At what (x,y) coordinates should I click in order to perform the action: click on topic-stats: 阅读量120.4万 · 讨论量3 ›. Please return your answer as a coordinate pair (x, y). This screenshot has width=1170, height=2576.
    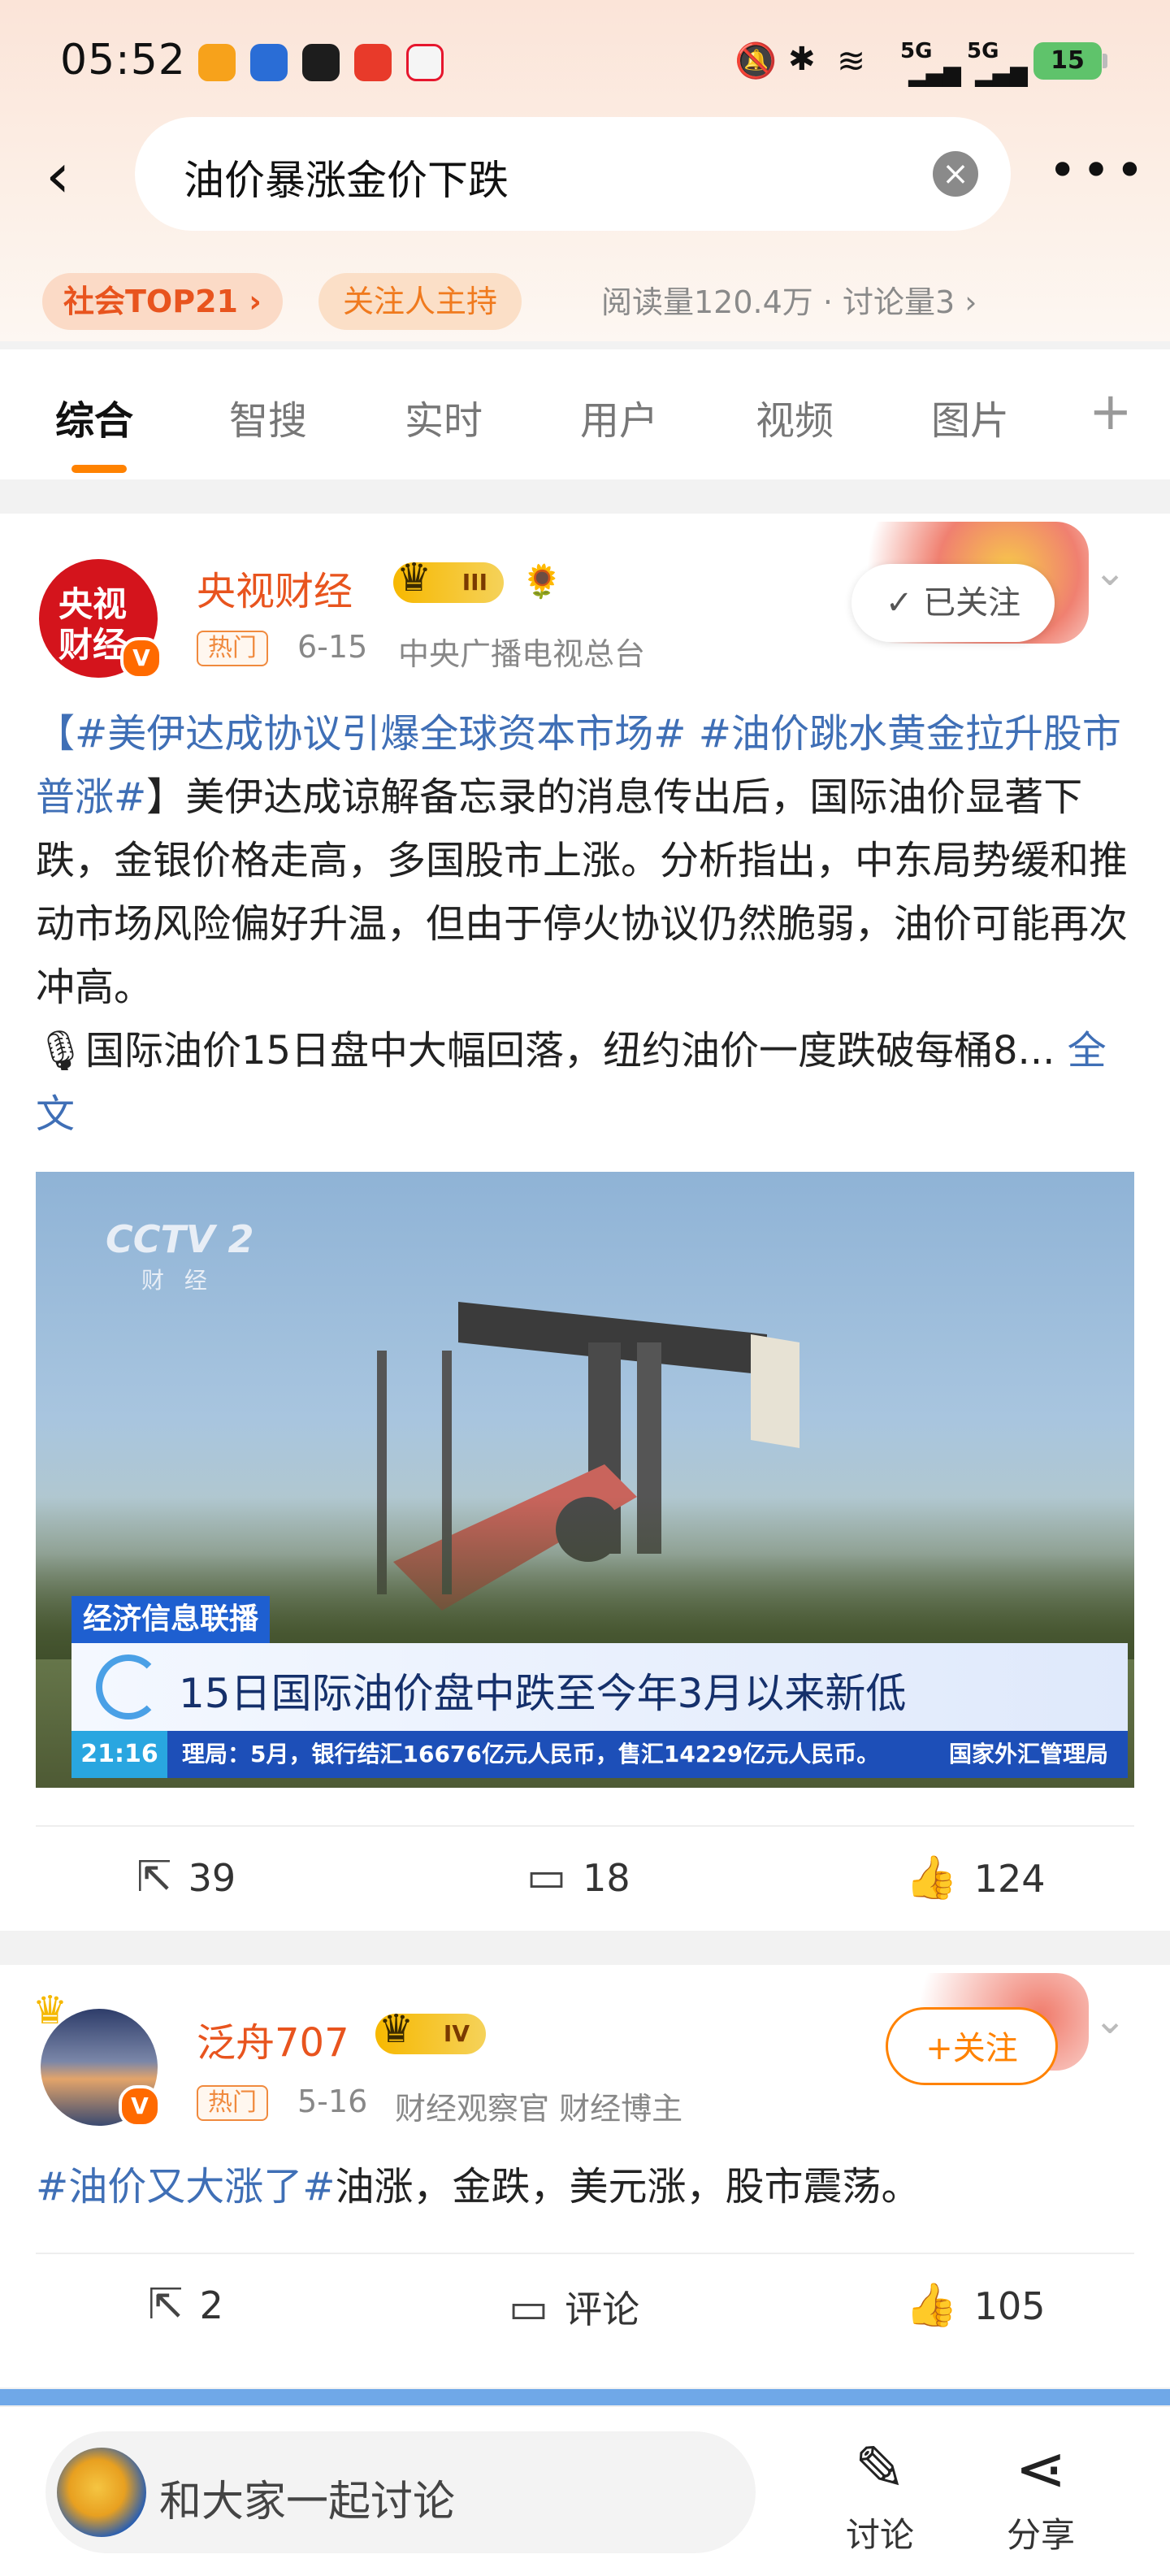
    Looking at the image, I should click on (789, 302).